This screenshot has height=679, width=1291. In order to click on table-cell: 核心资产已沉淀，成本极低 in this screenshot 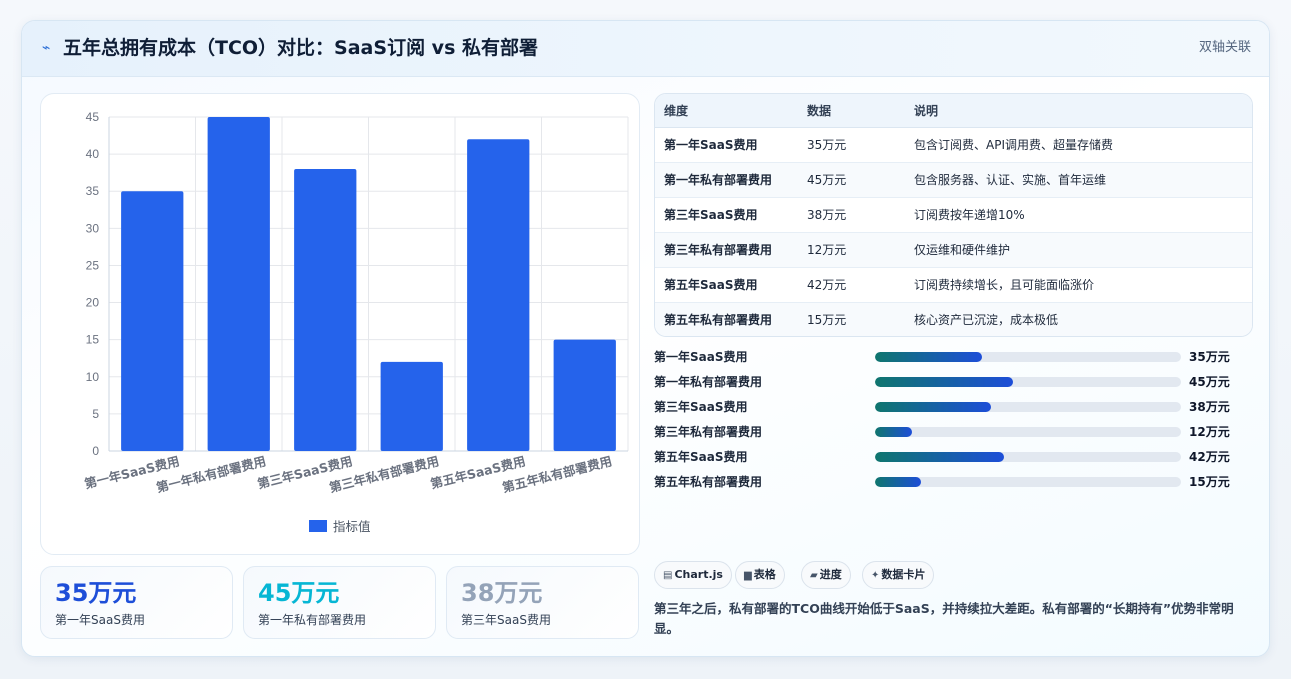, I will do `click(1078, 319)`.